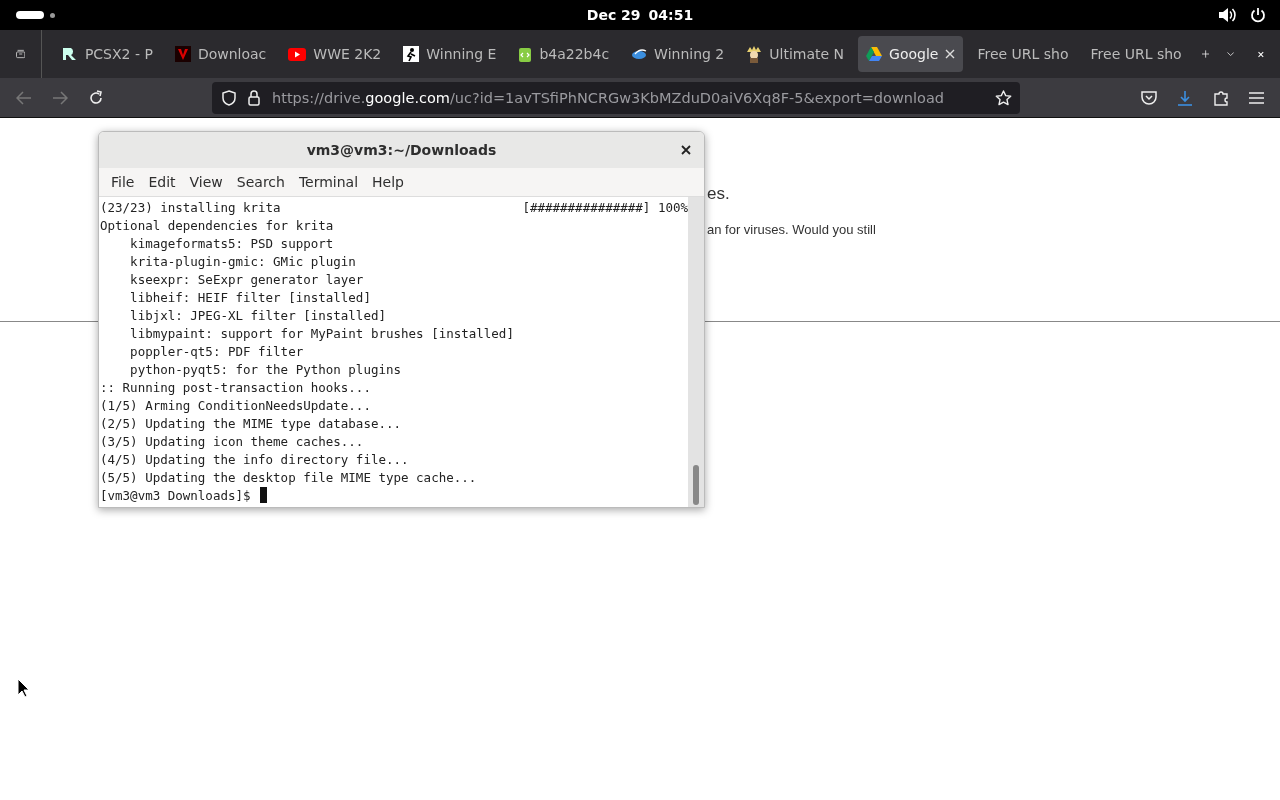  Describe the element at coordinates (229, 97) in the screenshot. I see `shield-icon` at that location.